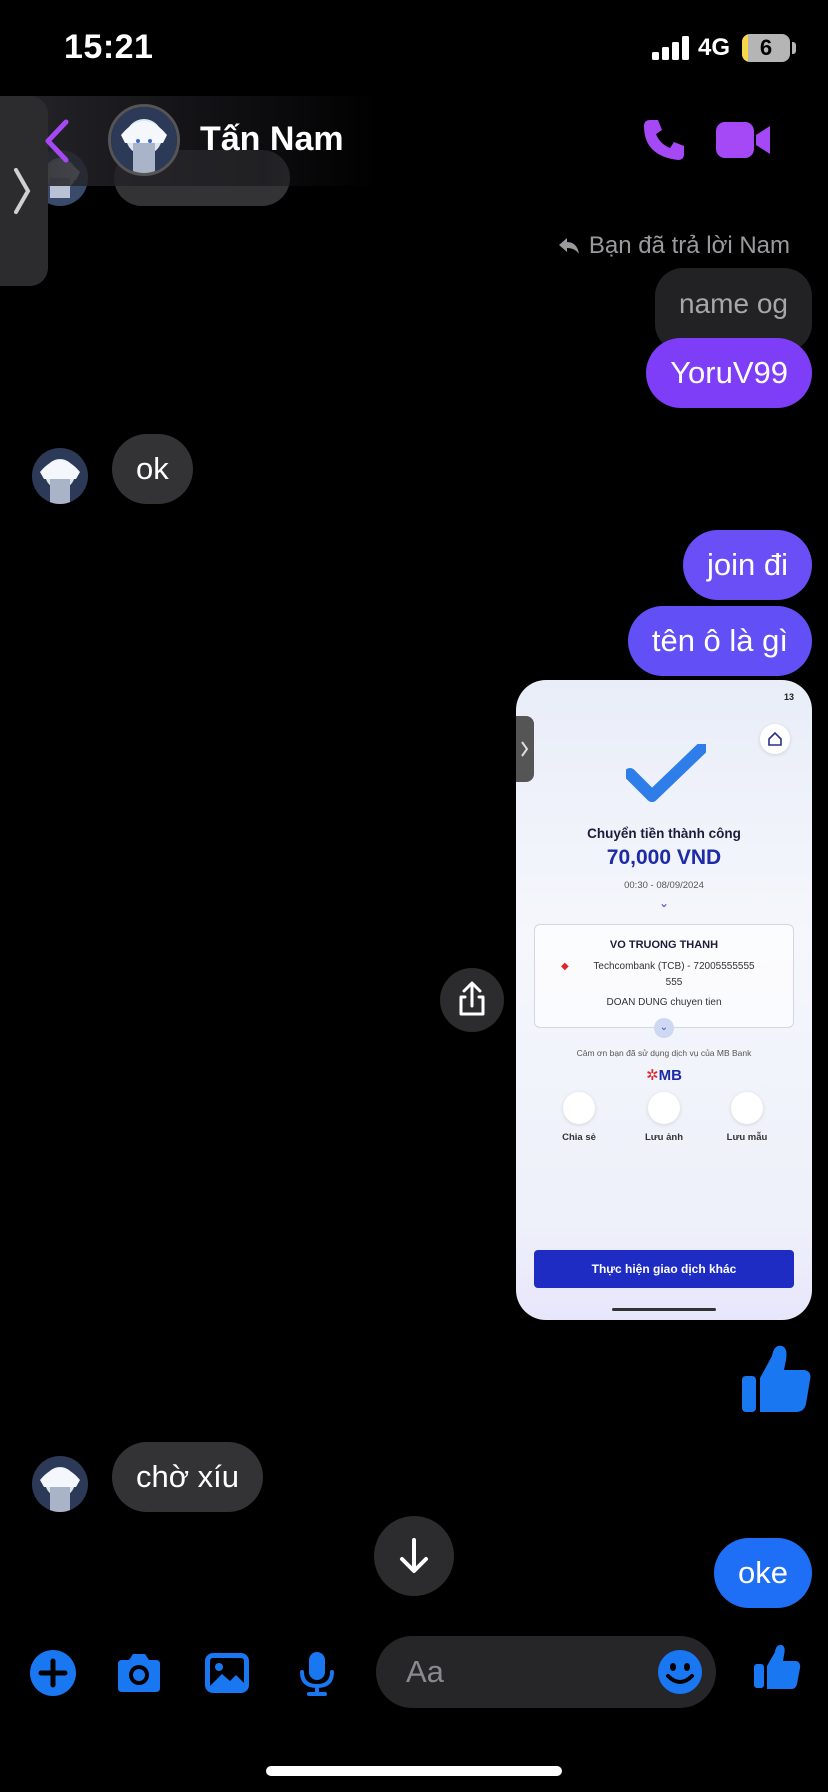  Describe the element at coordinates (57, 141) in the screenshot. I see `back-icon` at that location.